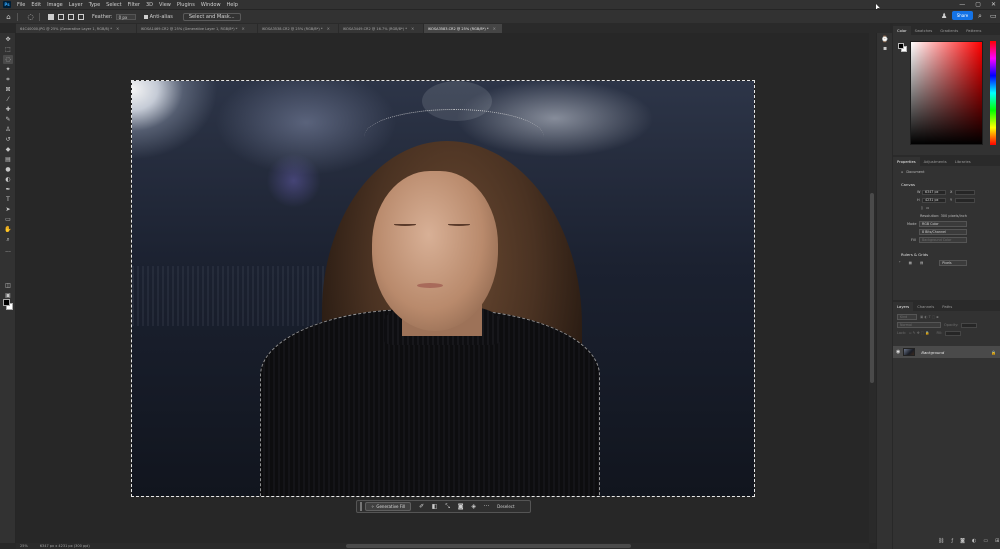  I want to click on tab-paths: Paths, so click(947, 306).